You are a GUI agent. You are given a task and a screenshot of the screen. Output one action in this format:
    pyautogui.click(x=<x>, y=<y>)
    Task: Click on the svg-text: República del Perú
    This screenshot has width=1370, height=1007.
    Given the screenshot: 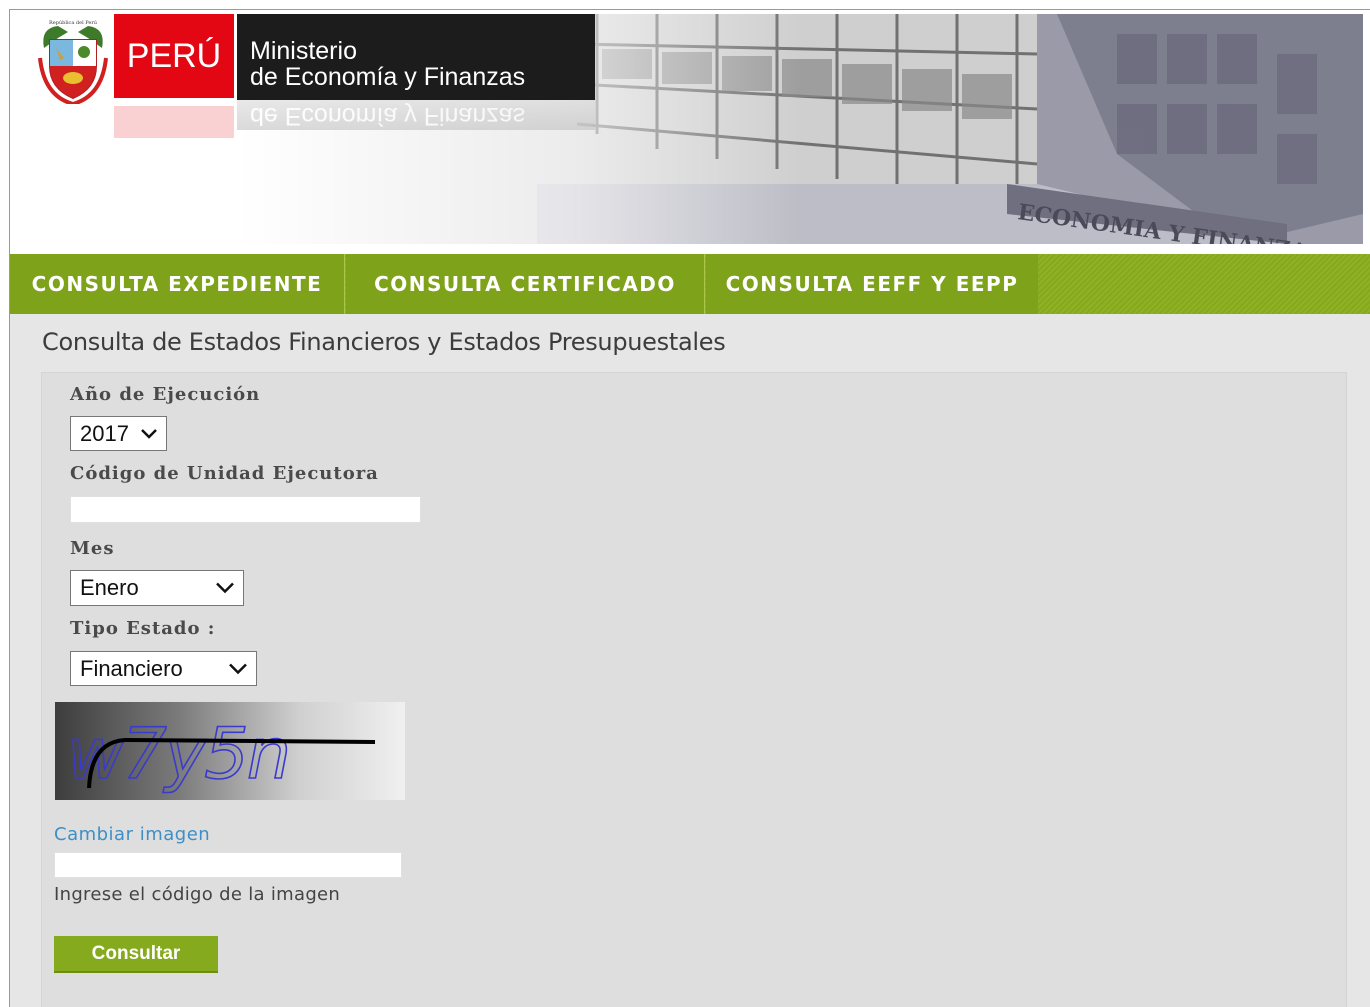 What is the action you would take?
    pyautogui.click(x=73, y=22)
    